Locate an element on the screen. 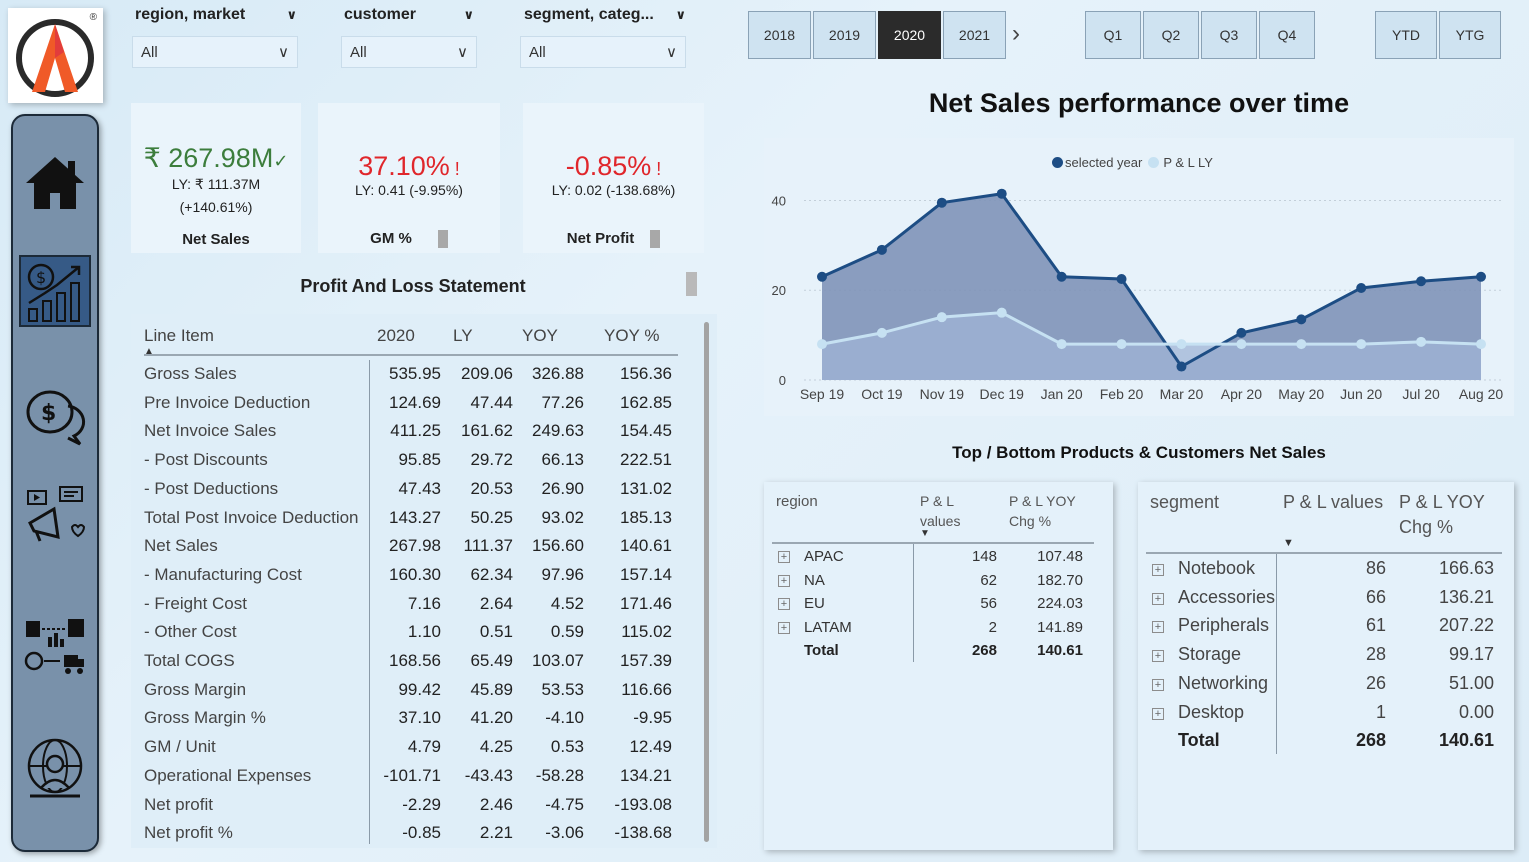 The height and width of the screenshot is (862, 1529). col-pl-values-1: P & L is located at coordinates (937, 501).